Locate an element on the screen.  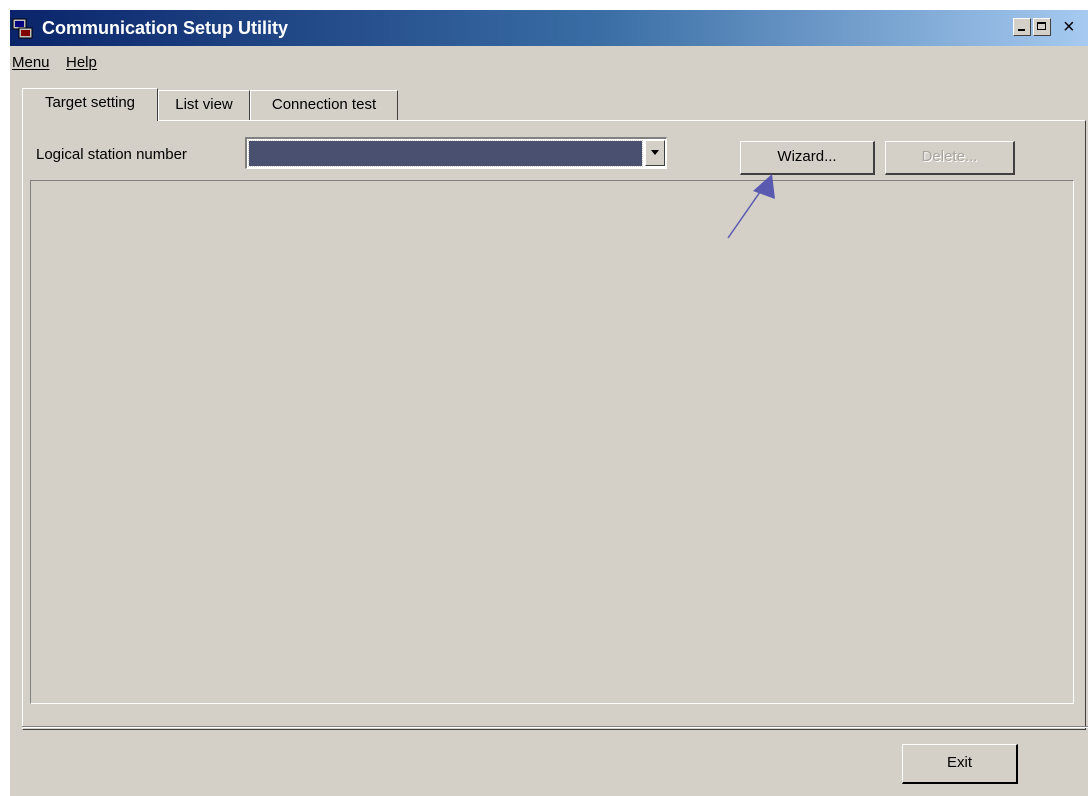
divider is located at coordinates (555, 727).